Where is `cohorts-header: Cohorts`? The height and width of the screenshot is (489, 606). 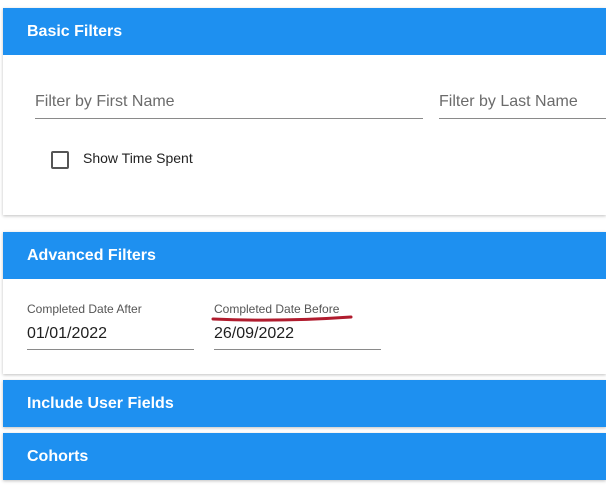 cohorts-header: Cohorts is located at coordinates (304, 456).